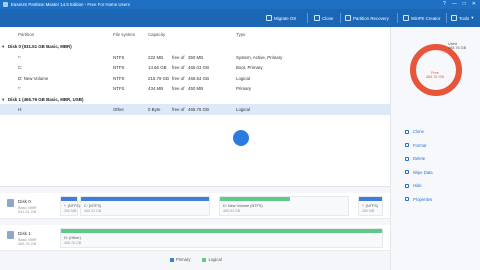  I want to click on wipe-icon, so click(407, 172).